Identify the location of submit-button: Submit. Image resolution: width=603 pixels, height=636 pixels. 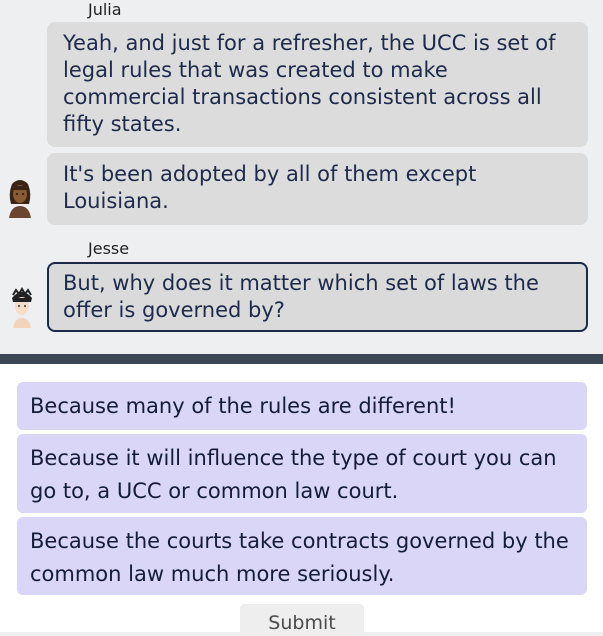
(302, 620).